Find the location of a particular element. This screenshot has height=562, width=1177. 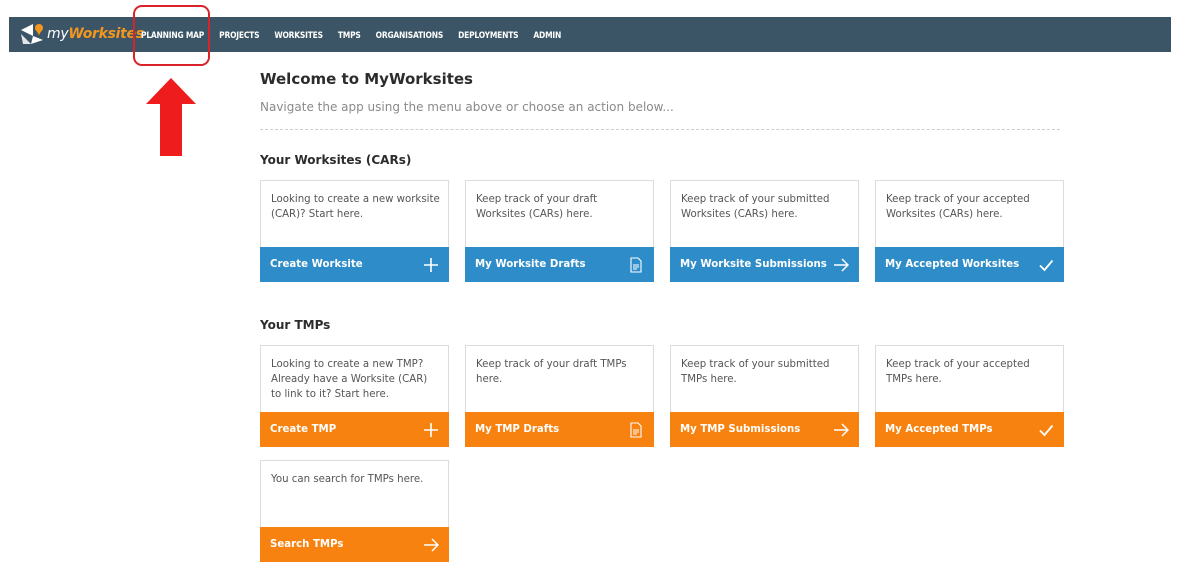

section-title-worksites: Your Worksites (CARs) is located at coordinates (336, 160).